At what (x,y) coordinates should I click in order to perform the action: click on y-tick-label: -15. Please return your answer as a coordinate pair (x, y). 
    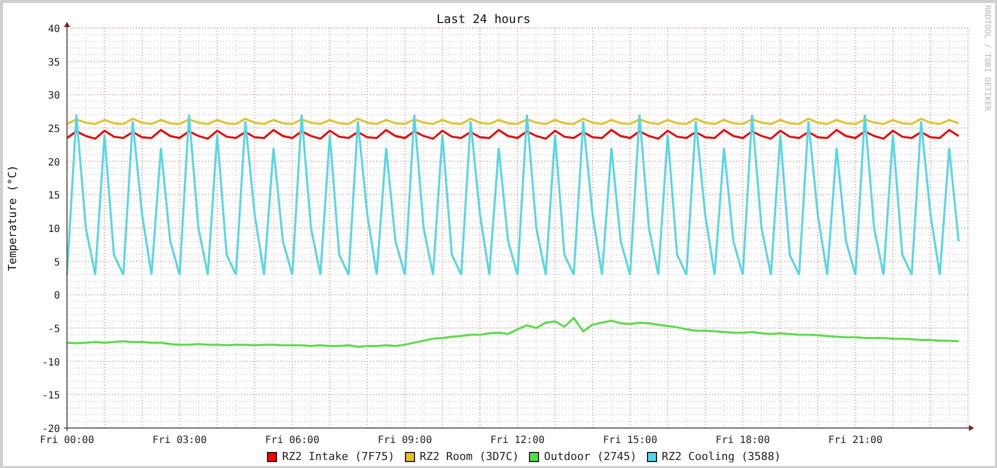
    Looking at the image, I should click on (51, 396).